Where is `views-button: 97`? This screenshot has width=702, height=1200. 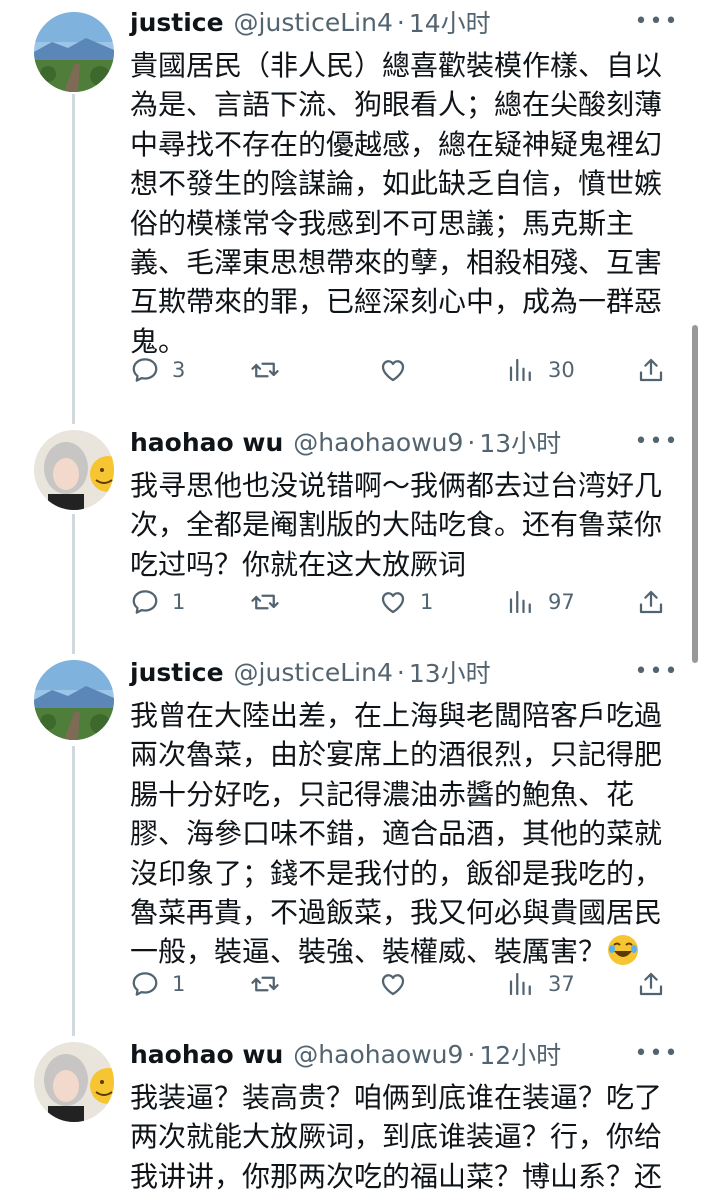
views-button: 97 is located at coordinates (540, 602).